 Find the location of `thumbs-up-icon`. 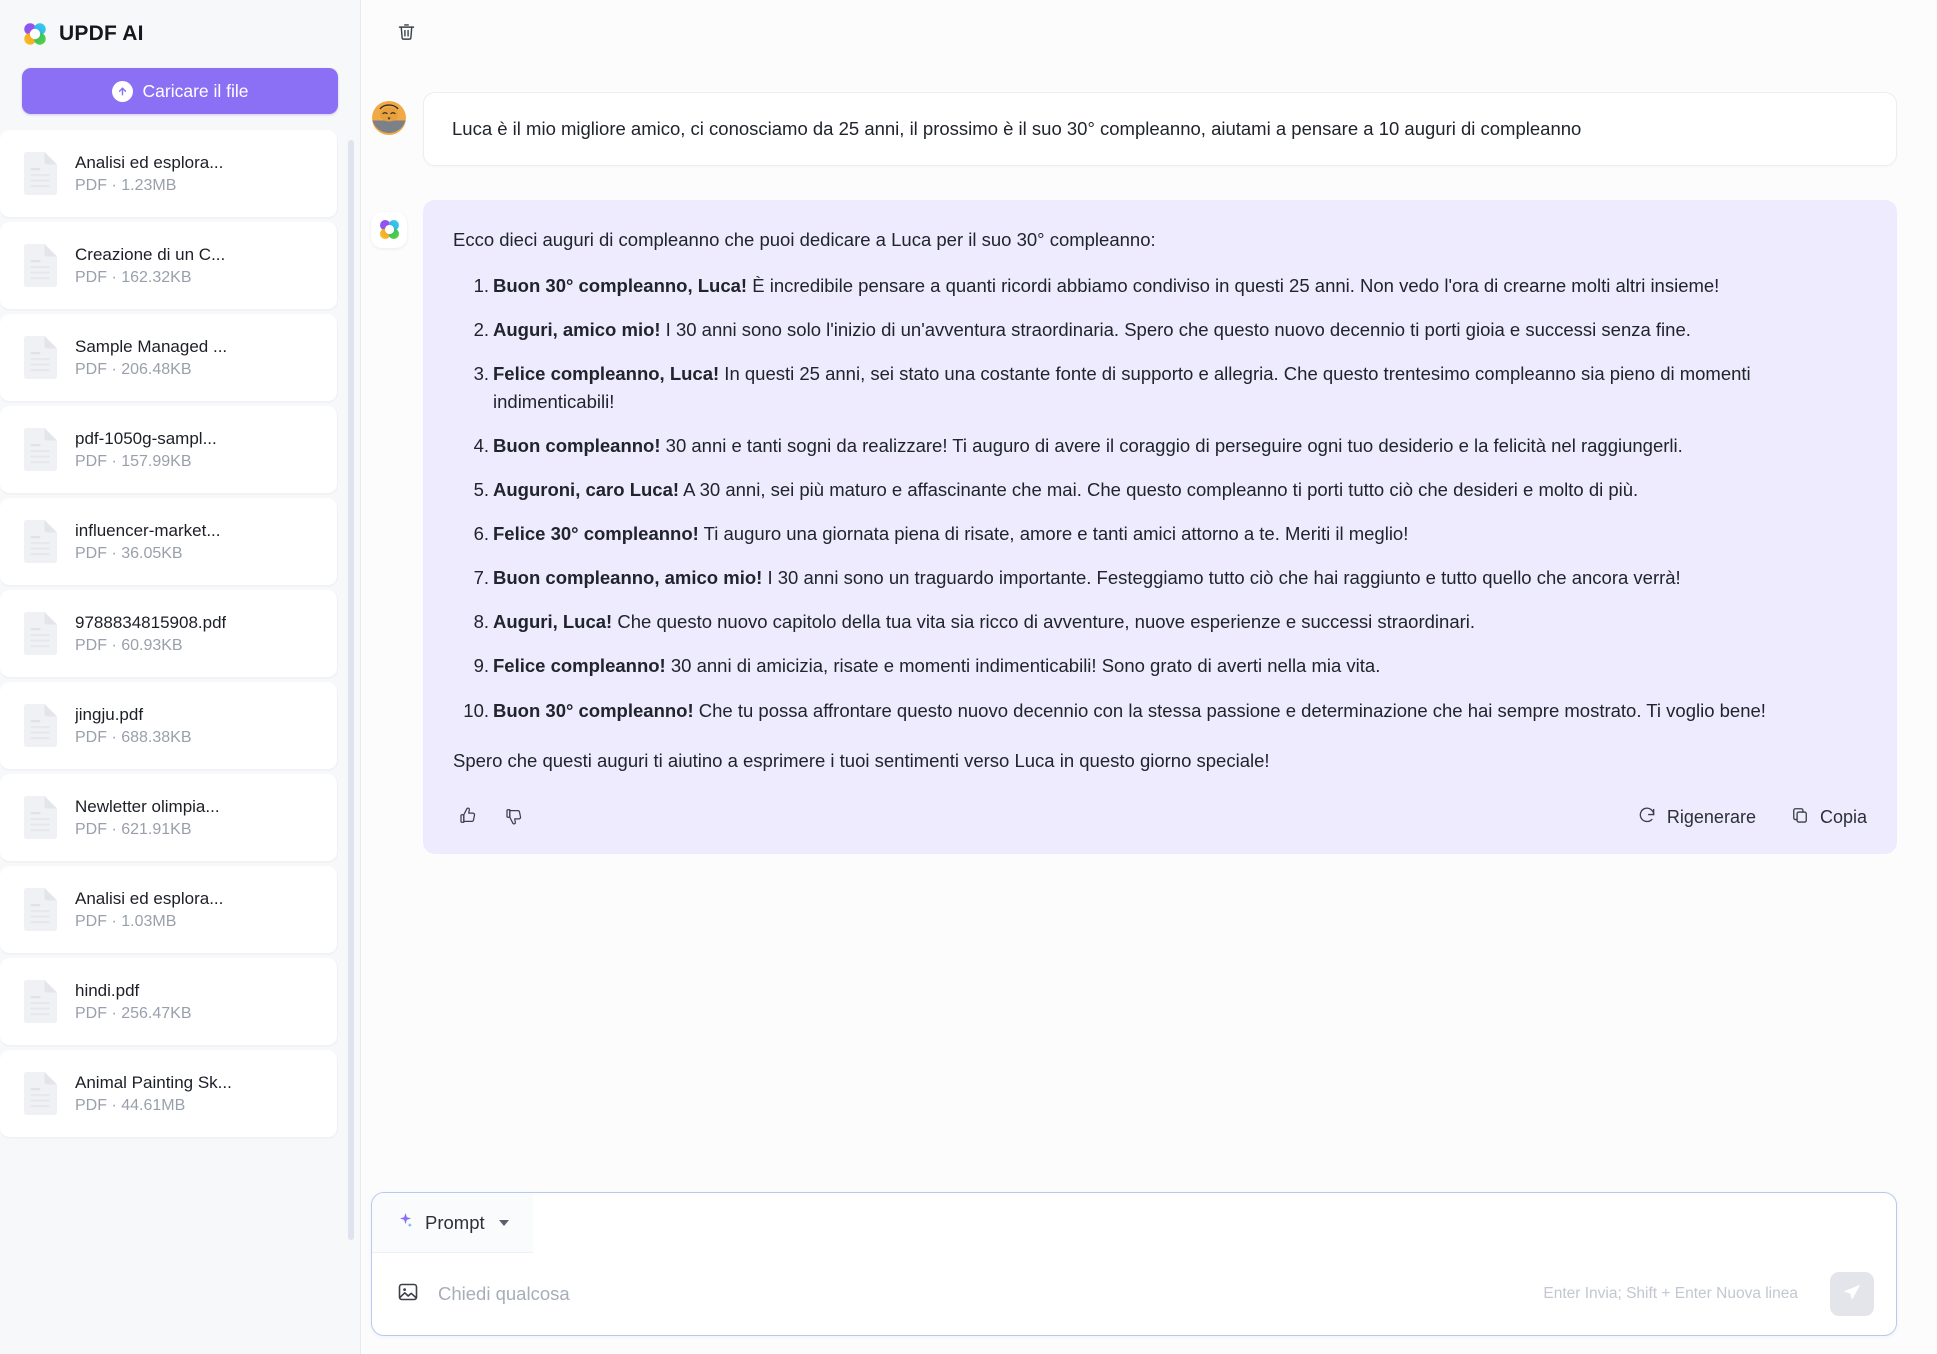

thumbs-up-icon is located at coordinates (468, 817).